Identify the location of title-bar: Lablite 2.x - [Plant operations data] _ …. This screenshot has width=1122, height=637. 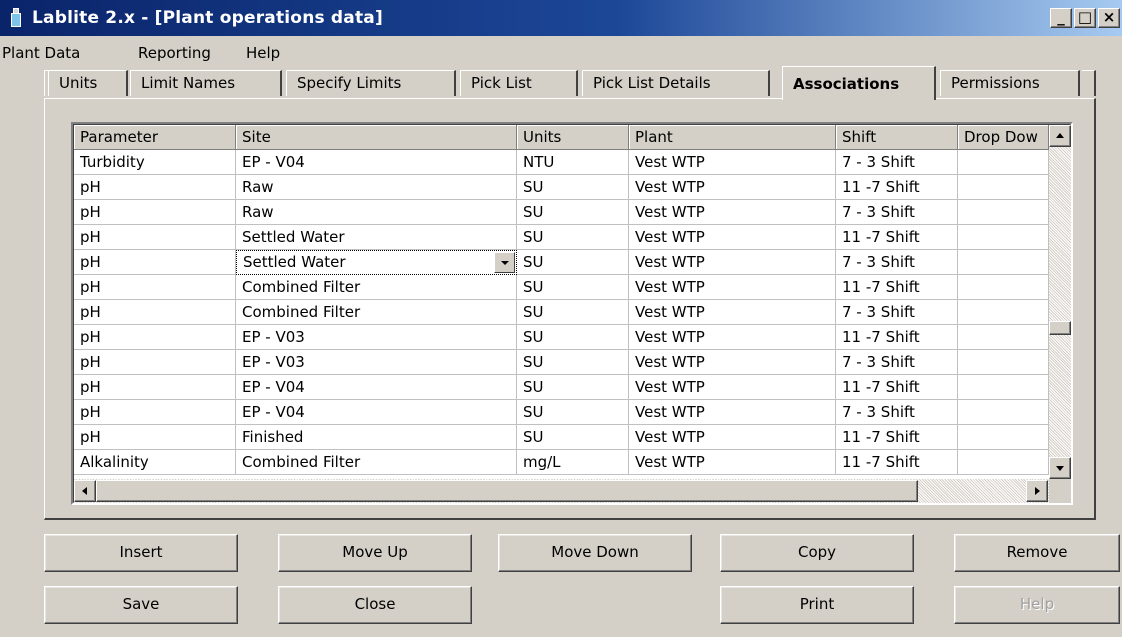
(561, 18).